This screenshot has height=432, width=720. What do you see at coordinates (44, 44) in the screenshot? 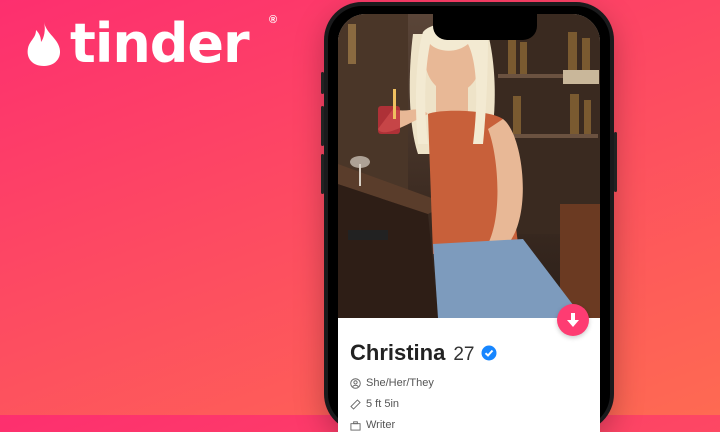
I see `flame-icon` at bounding box center [44, 44].